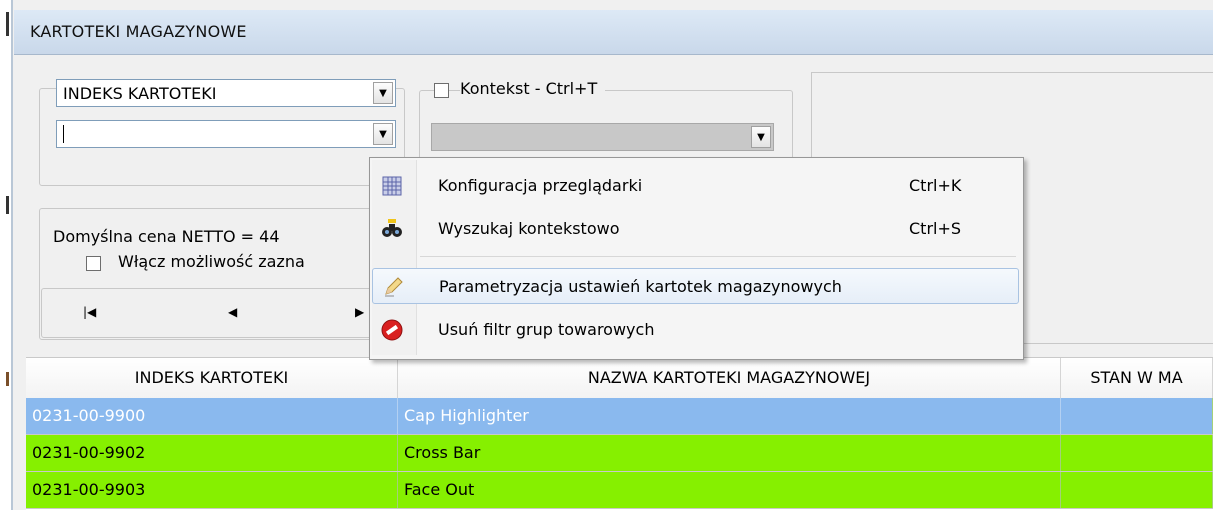 This screenshot has width=1213, height=510. Describe the element at coordinates (602, 137) in the screenshot. I see `context-combo: ▼` at that location.